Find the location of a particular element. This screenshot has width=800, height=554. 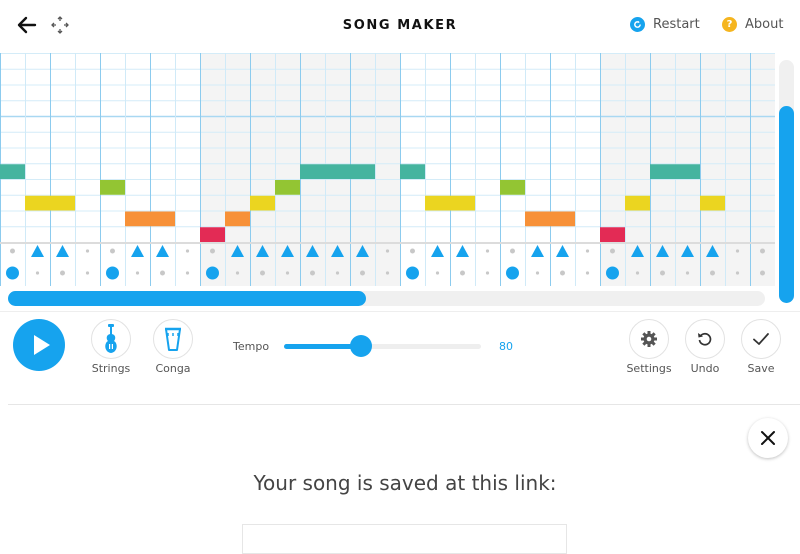

undo-button: Undo is located at coordinates (705, 347).